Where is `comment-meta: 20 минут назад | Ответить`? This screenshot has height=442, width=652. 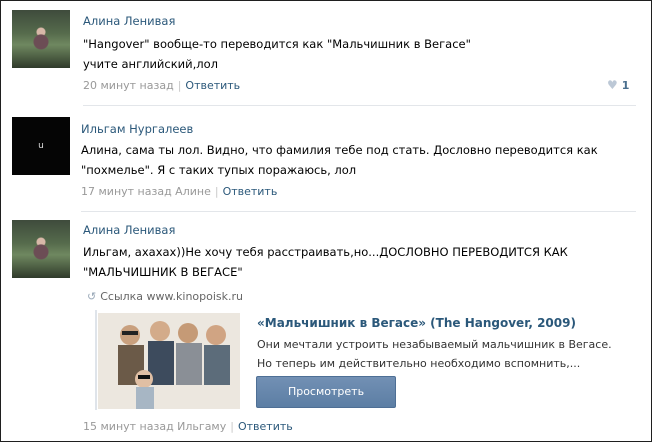
comment-meta: 20 минут назад | Ответить is located at coordinates (161, 85).